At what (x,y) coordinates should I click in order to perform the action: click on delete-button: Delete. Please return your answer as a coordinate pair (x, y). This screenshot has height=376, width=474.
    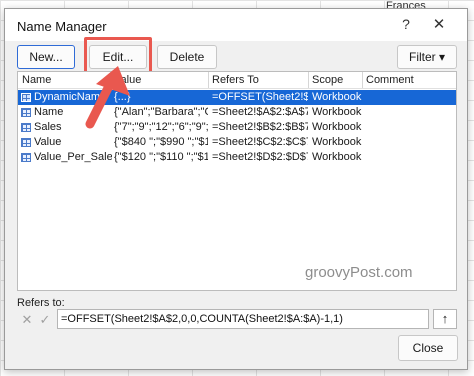
    Looking at the image, I should click on (187, 57).